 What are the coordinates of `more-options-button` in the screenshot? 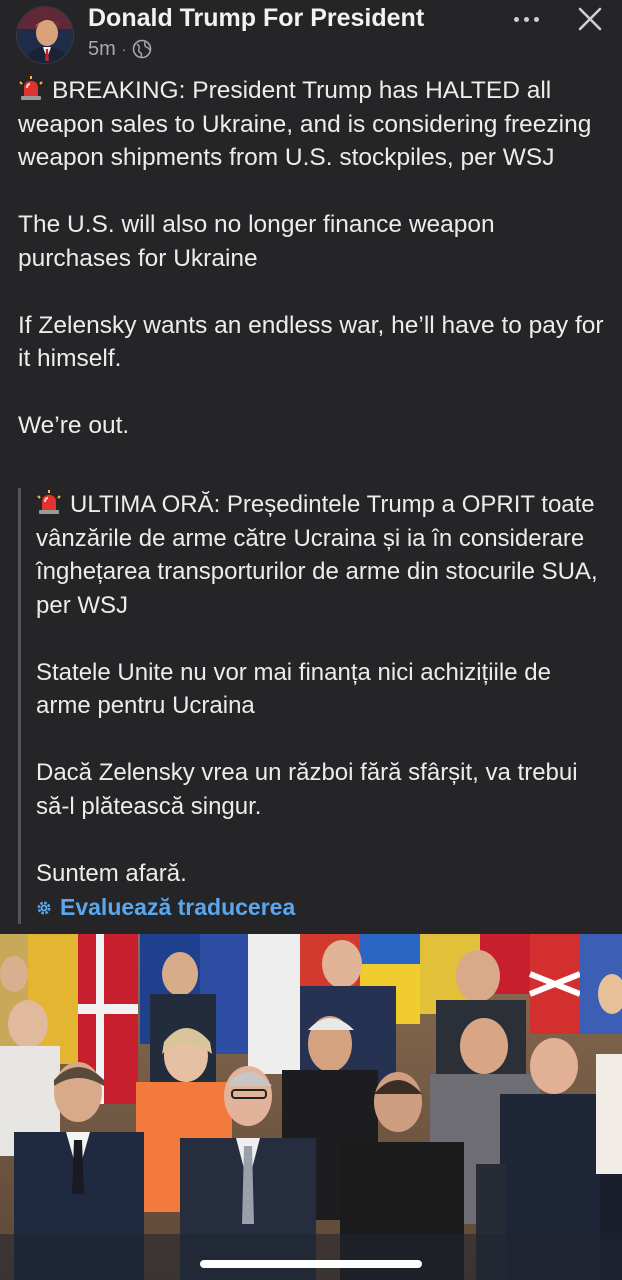 It's located at (526, 19).